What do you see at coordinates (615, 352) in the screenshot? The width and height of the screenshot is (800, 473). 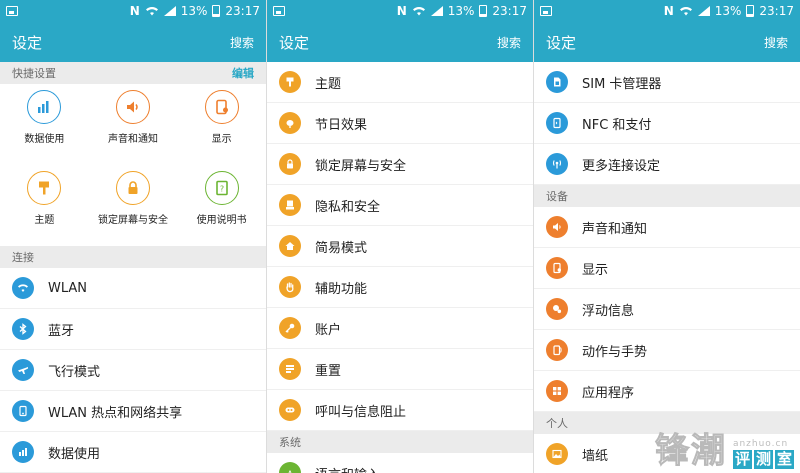 I see `settings-item-label: 动作与手势` at bounding box center [615, 352].